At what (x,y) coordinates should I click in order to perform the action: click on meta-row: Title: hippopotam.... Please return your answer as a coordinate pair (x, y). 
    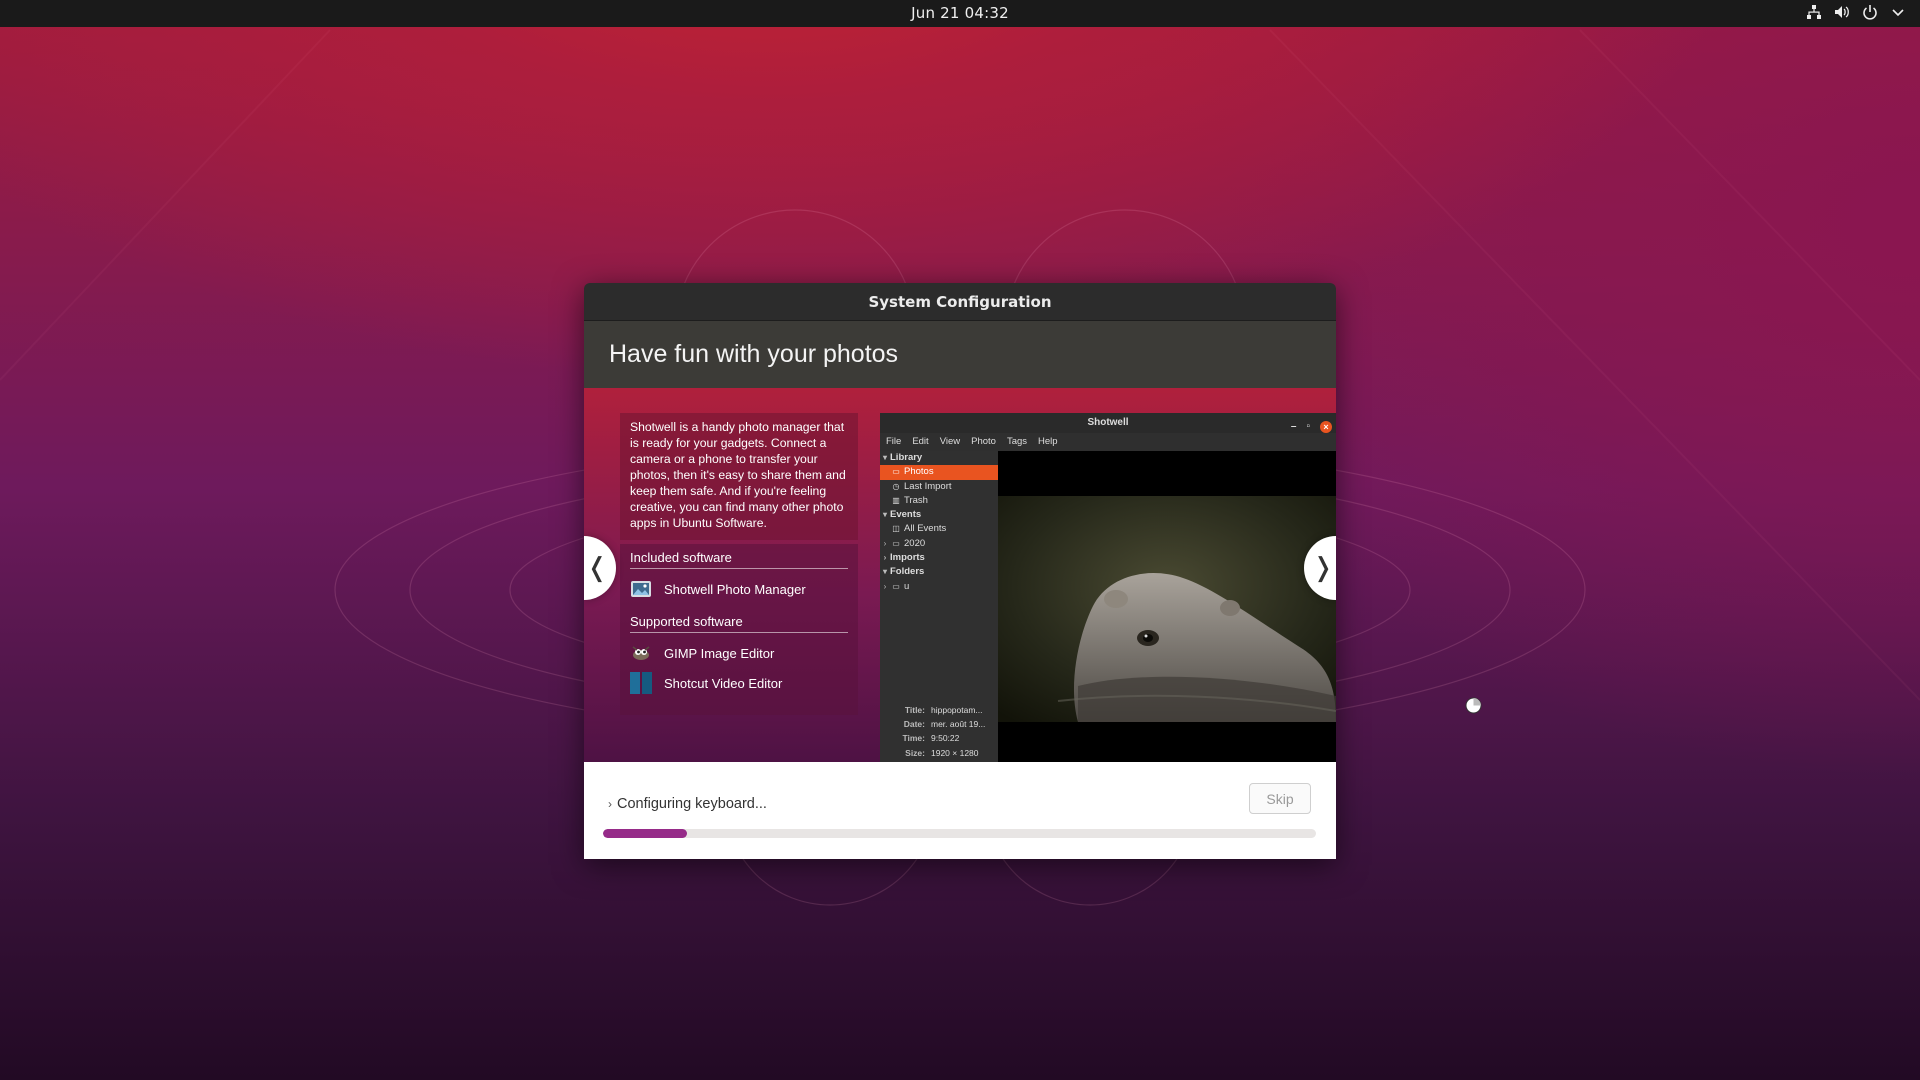
    Looking at the image, I should click on (943, 709).